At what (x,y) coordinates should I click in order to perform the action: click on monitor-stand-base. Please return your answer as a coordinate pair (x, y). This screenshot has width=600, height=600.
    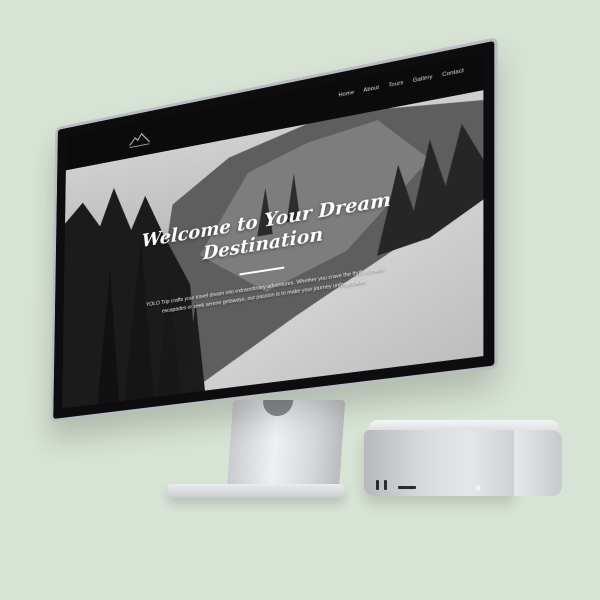
    Looking at the image, I should click on (256, 491).